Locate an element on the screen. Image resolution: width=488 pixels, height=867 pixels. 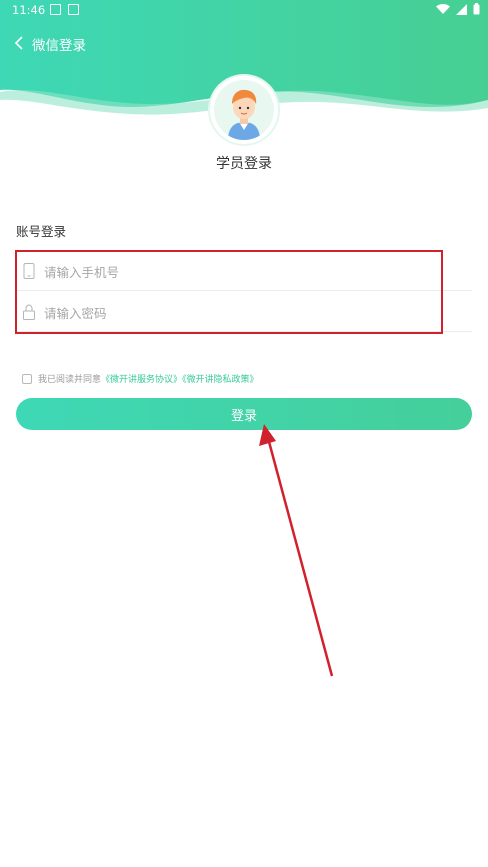
phone-icon is located at coordinates (29, 271).